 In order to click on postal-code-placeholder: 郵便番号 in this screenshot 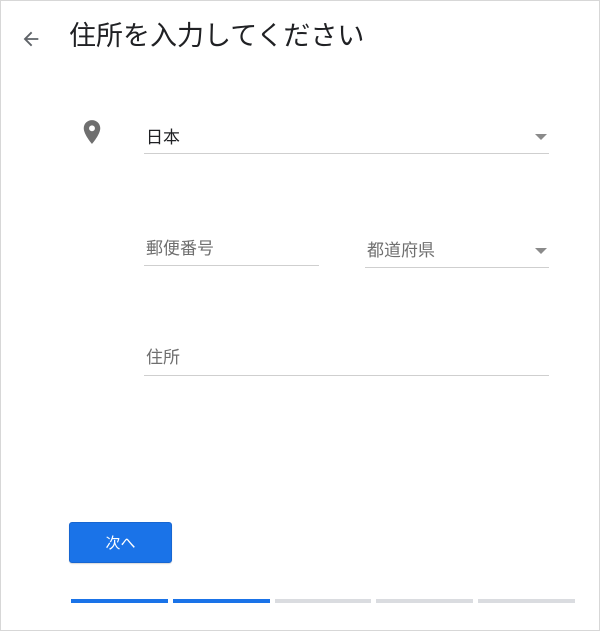, I will do `click(180, 249)`.